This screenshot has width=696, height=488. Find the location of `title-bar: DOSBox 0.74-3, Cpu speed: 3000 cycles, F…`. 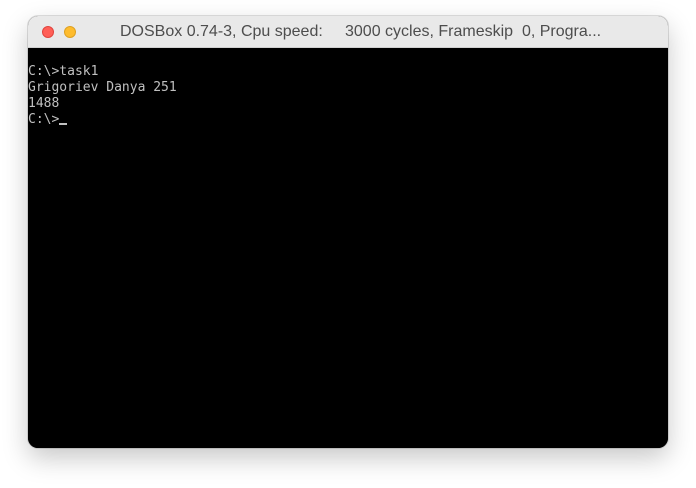

title-bar: DOSBox 0.74-3, Cpu speed: 3000 cycles, F… is located at coordinates (348, 32).